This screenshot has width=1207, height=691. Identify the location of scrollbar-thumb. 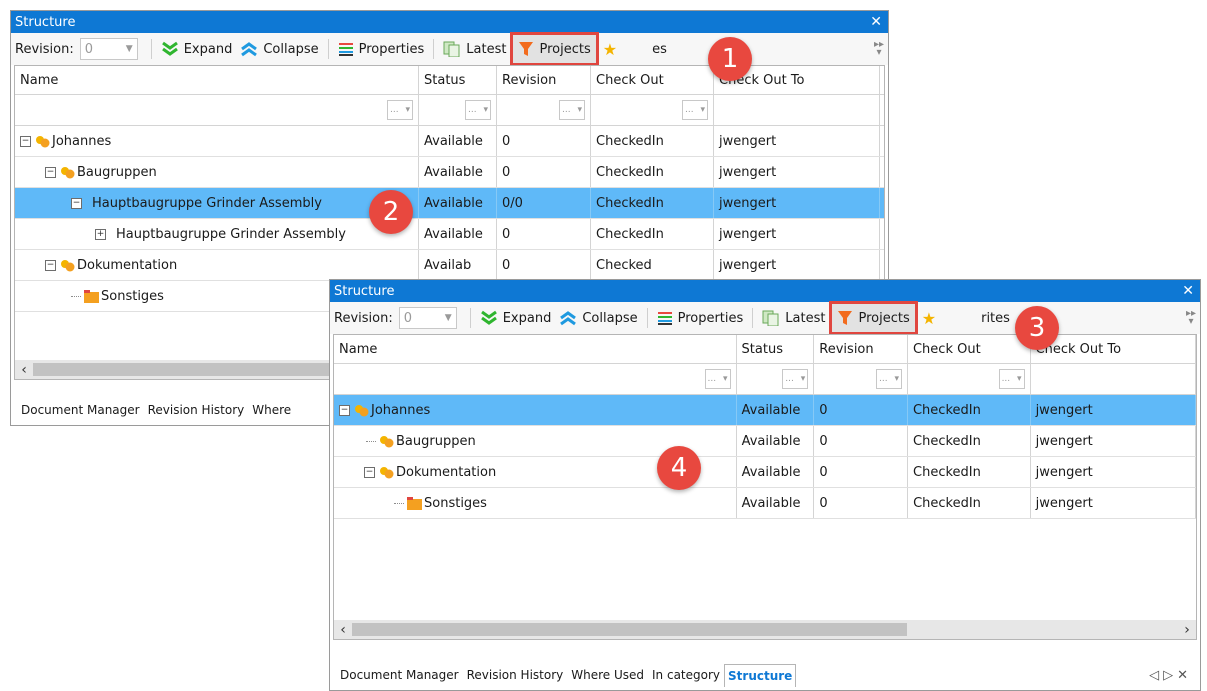
(629, 629).